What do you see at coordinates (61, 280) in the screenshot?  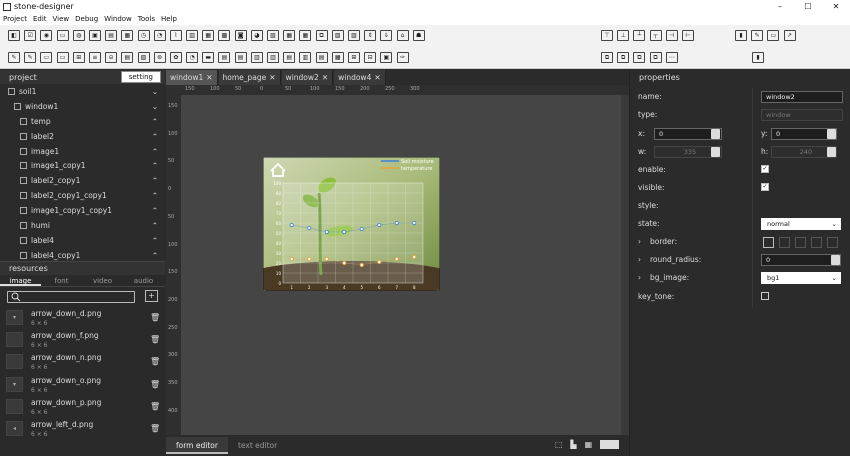 I see `tab-font: font` at bounding box center [61, 280].